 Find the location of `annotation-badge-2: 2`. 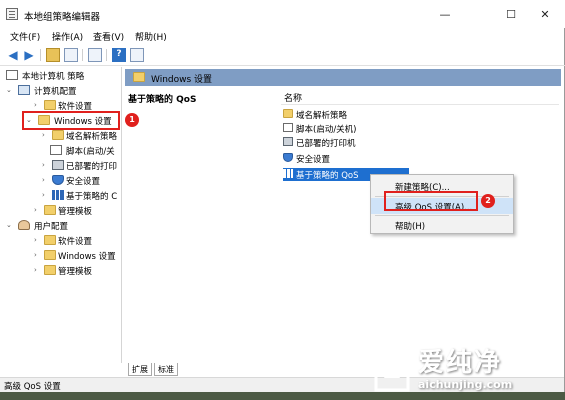

annotation-badge-2: 2 is located at coordinates (488, 201).